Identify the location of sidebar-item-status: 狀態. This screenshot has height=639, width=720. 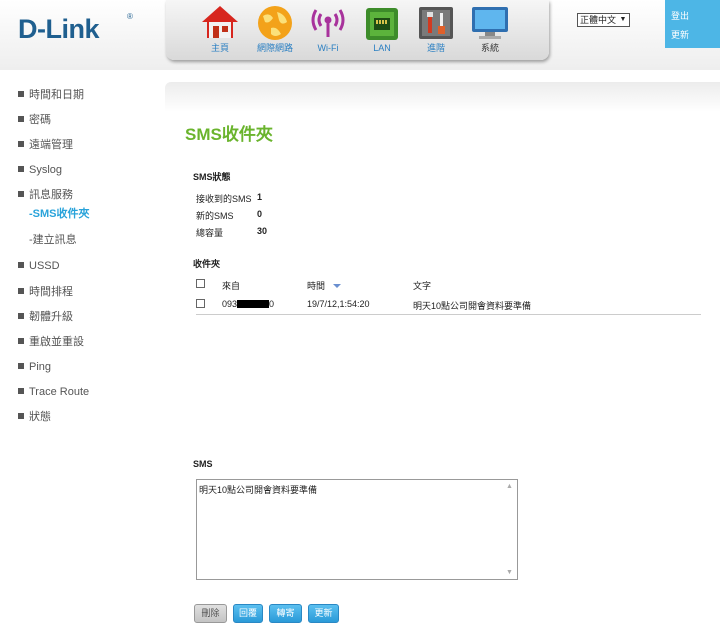
(88, 421).